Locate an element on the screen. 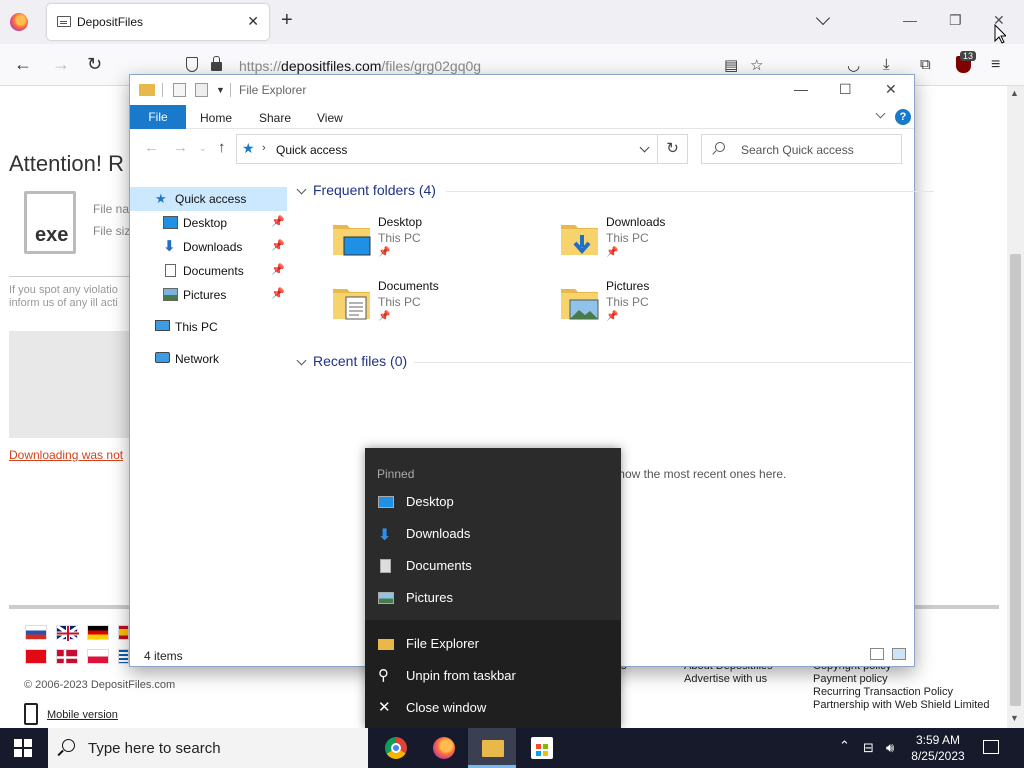 This screenshot has height=768, width=1024. taskbar-firefox is located at coordinates (443, 748).